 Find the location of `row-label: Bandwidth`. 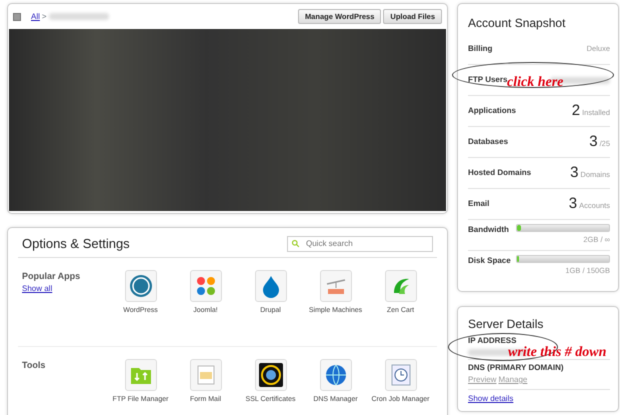

row-label: Bandwidth is located at coordinates (488, 230).